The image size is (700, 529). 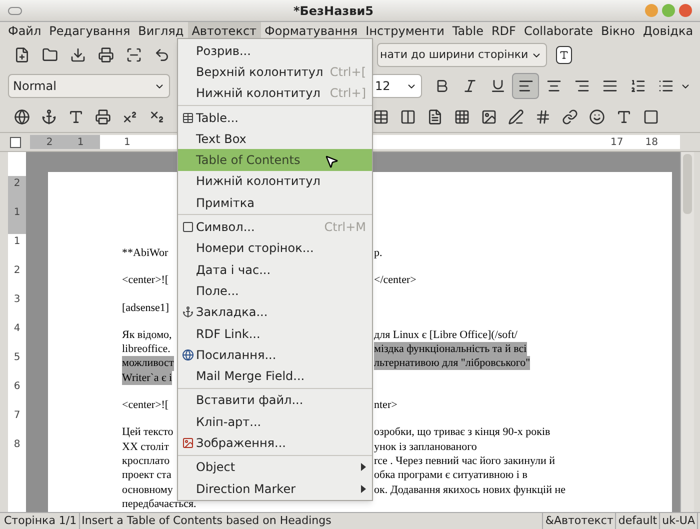 What do you see at coordinates (405, 31) in the screenshot?
I see `menu-bar-item: Інструменти` at bounding box center [405, 31].